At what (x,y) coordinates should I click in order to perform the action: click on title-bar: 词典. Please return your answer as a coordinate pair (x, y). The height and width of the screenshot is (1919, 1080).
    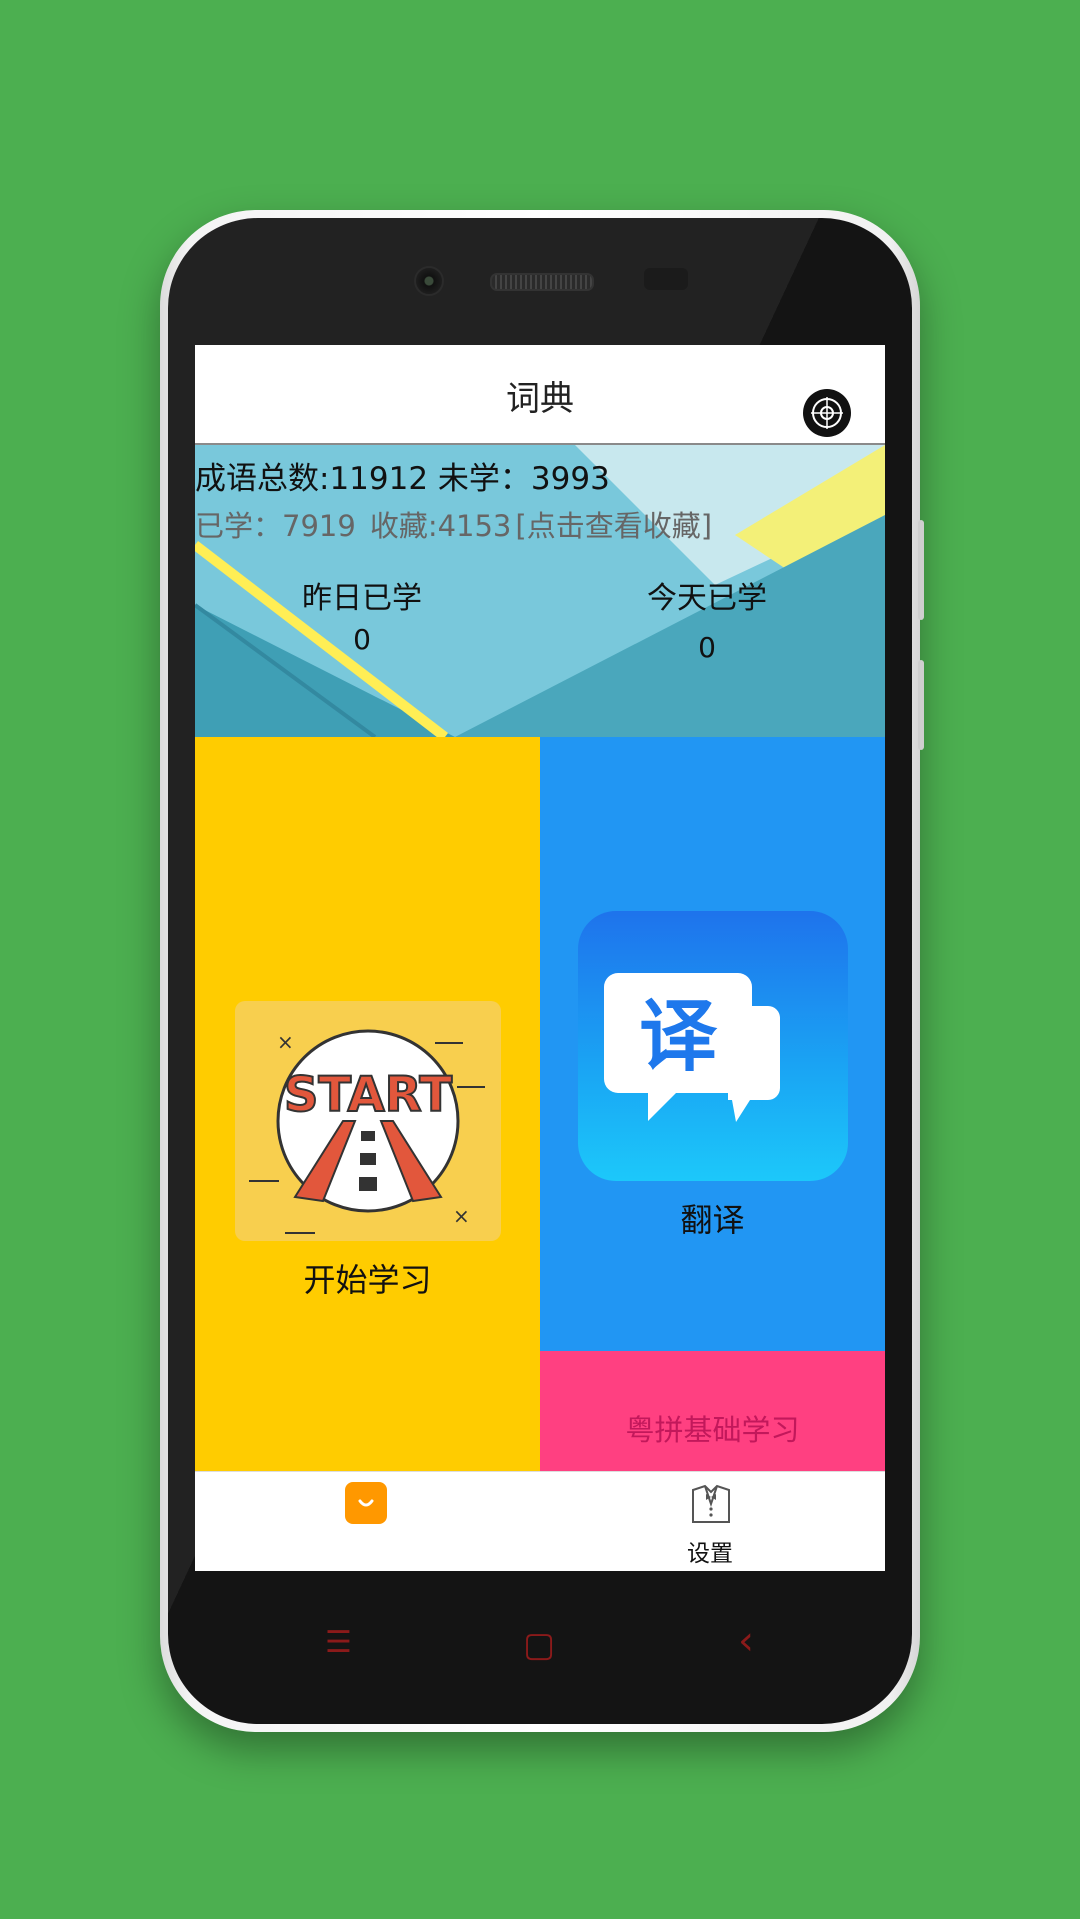
    Looking at the image, I should click on (540, 395).